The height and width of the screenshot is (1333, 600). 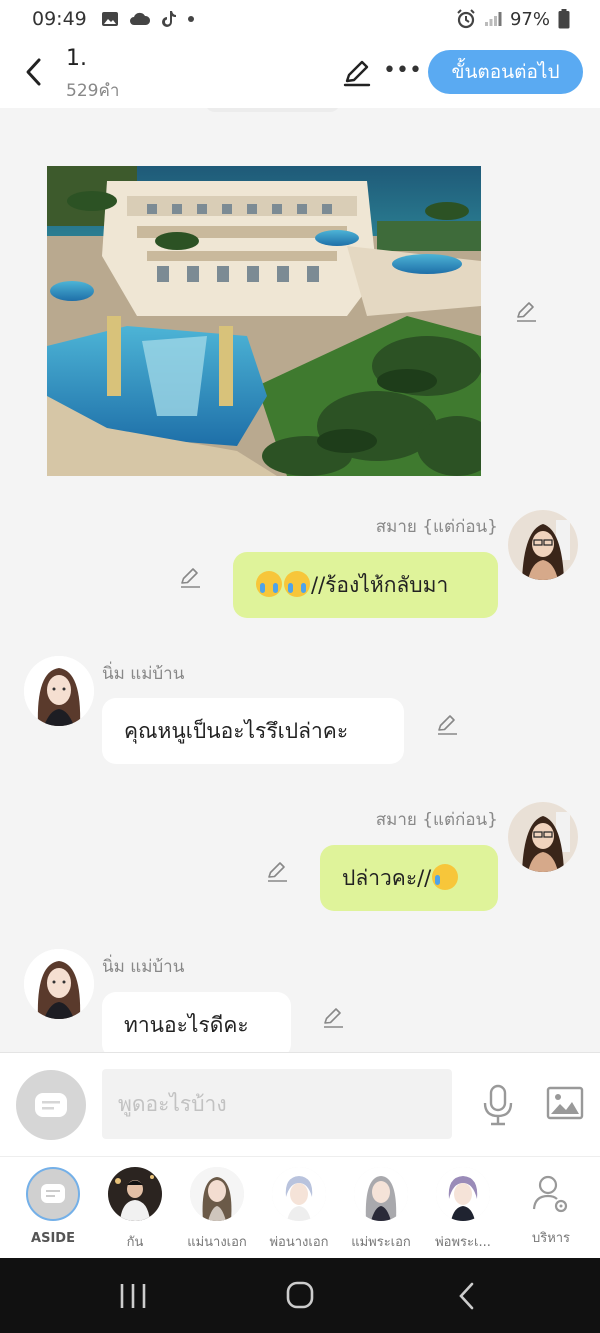 What do you see at coordinates (529, 19) in the screenshot?
I see `battery-percent: 97%` at bounding box center [529, 19].